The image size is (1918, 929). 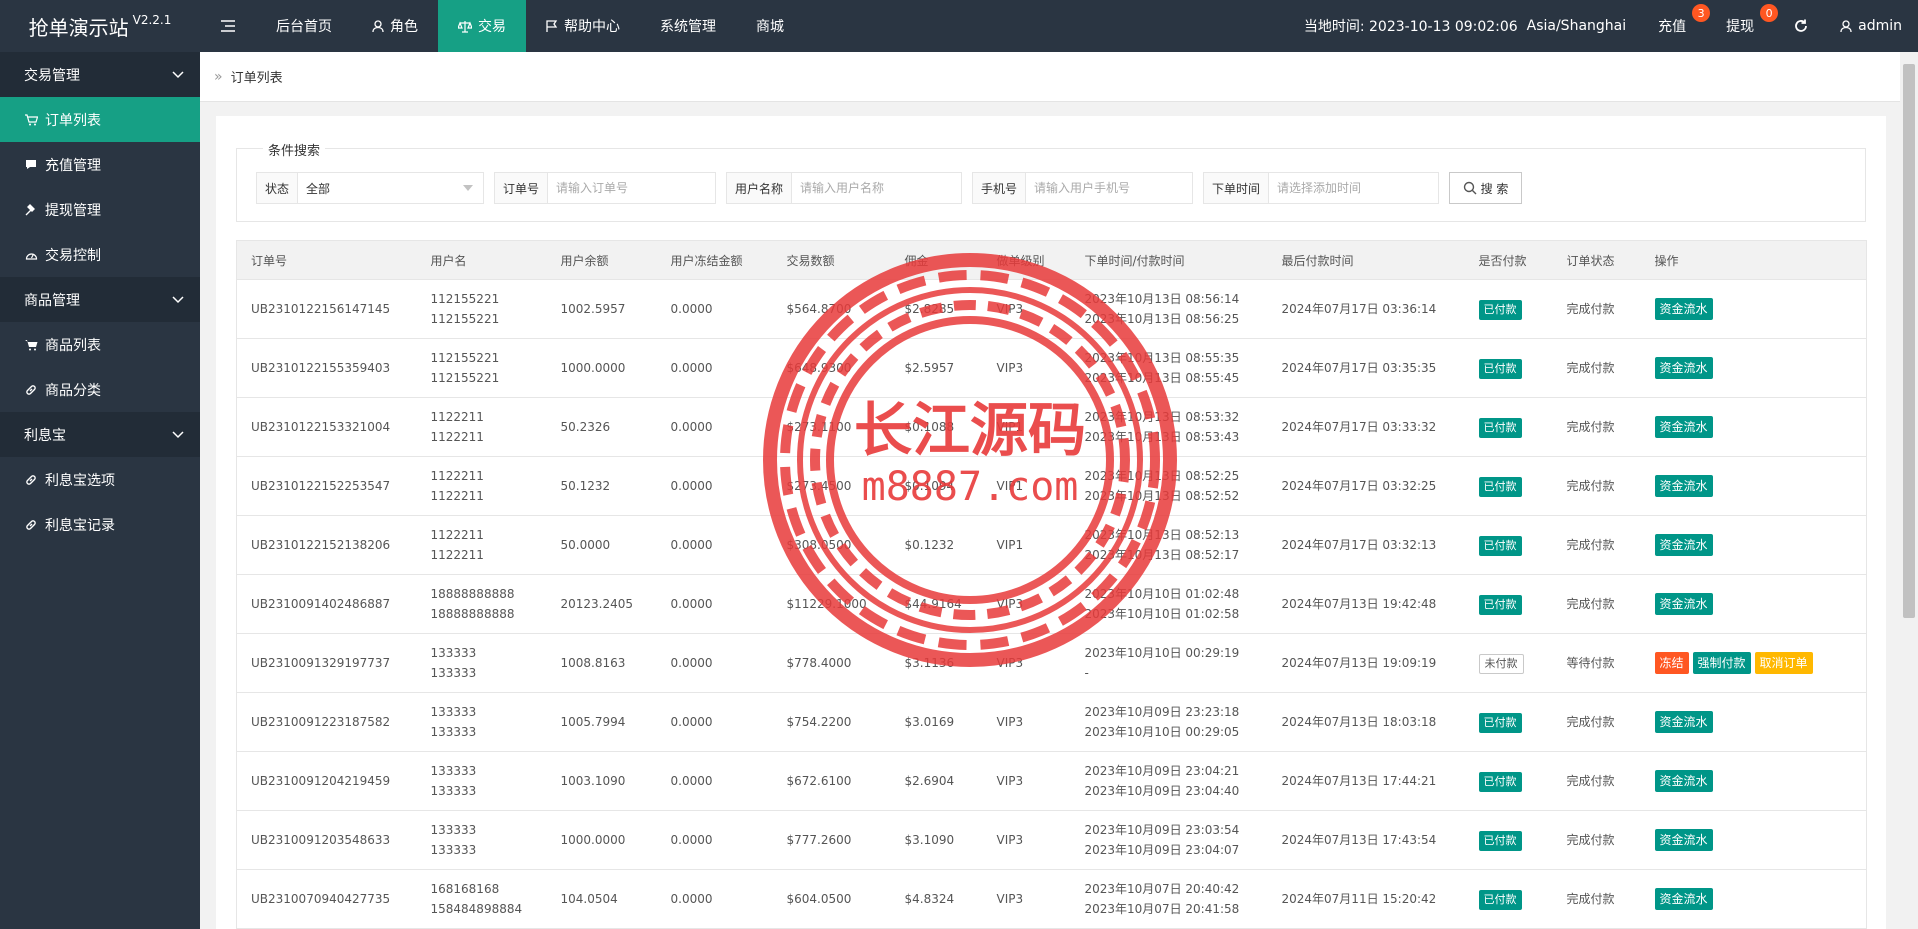 I want to click on last-pay-time: 2024年07月17日 03:33:32, so click(x=1359, y=427).